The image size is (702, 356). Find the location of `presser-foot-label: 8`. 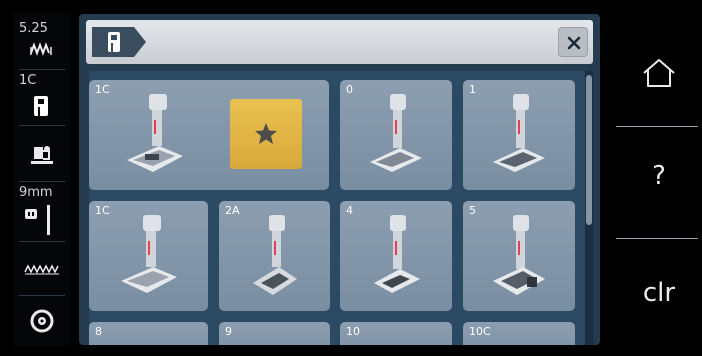

presser-foot-label: 8 is located at coordinates (98, 331).